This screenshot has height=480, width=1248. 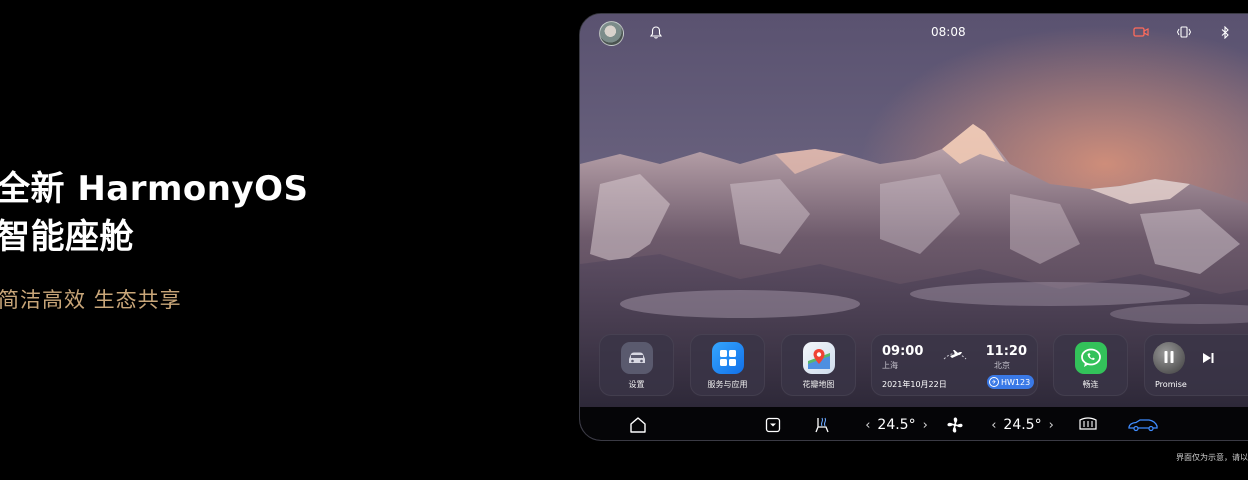 I want to click on app-grid-icon, so click(x=728, y=358).